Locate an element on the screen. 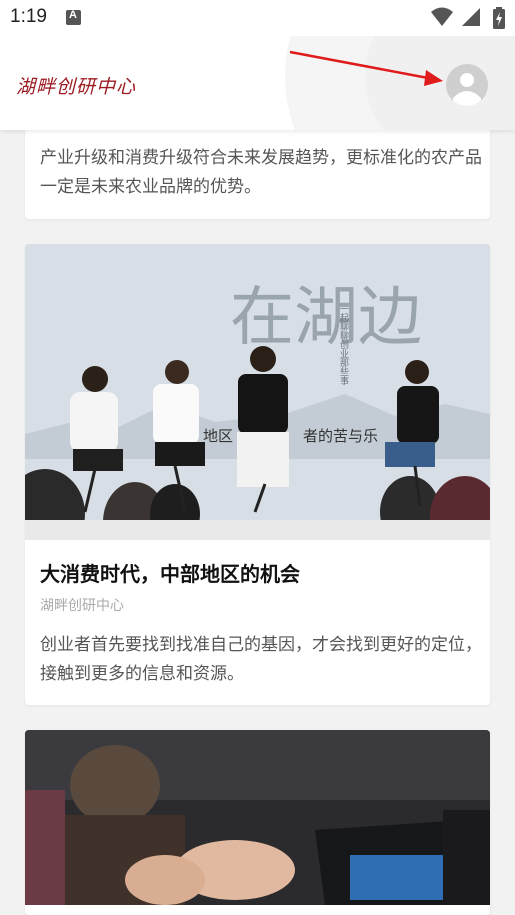  status-bar: 1:19 A is located at coordinates (257, 18).